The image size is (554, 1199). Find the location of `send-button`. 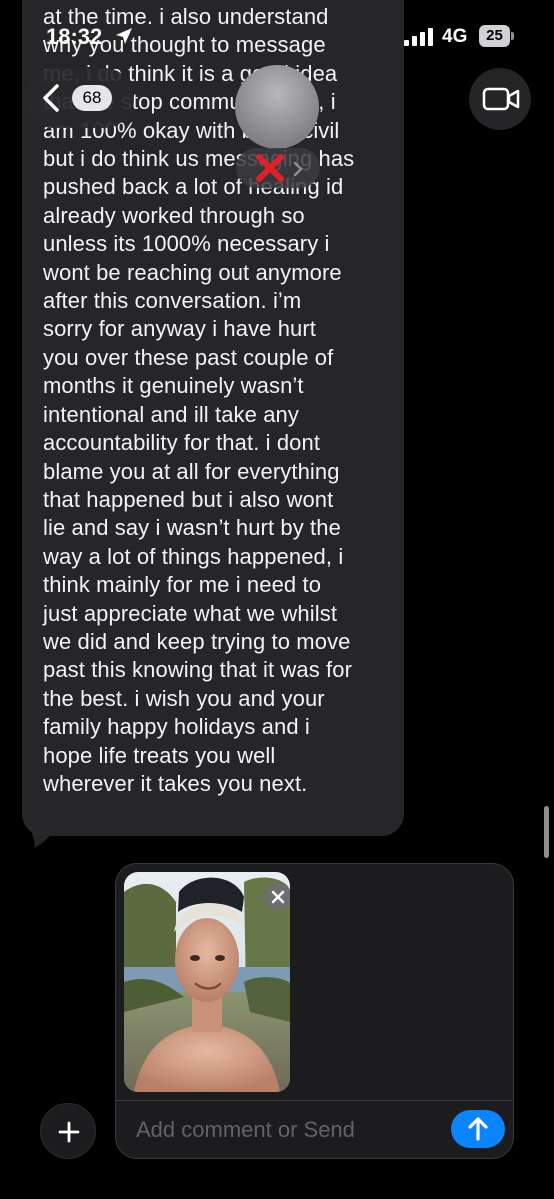

send-button is located at coordinates (478, 1129).